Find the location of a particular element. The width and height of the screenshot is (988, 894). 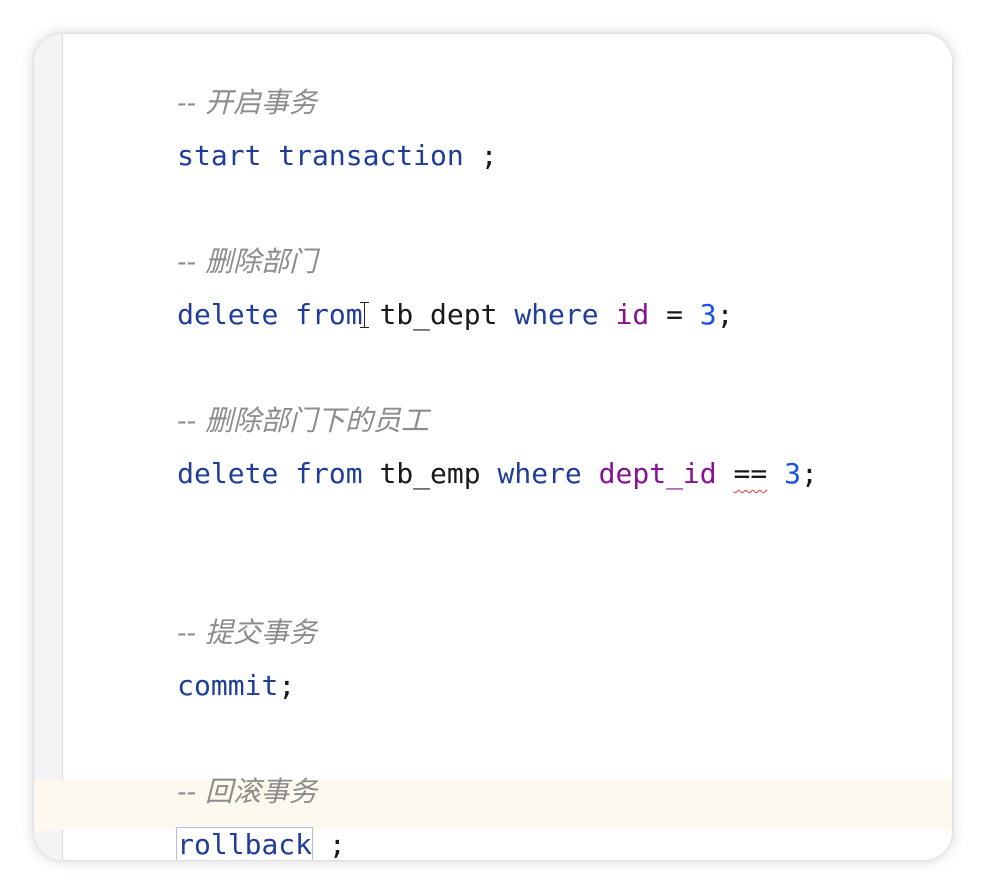

error-operator: == is located at coordinates (751, 473).